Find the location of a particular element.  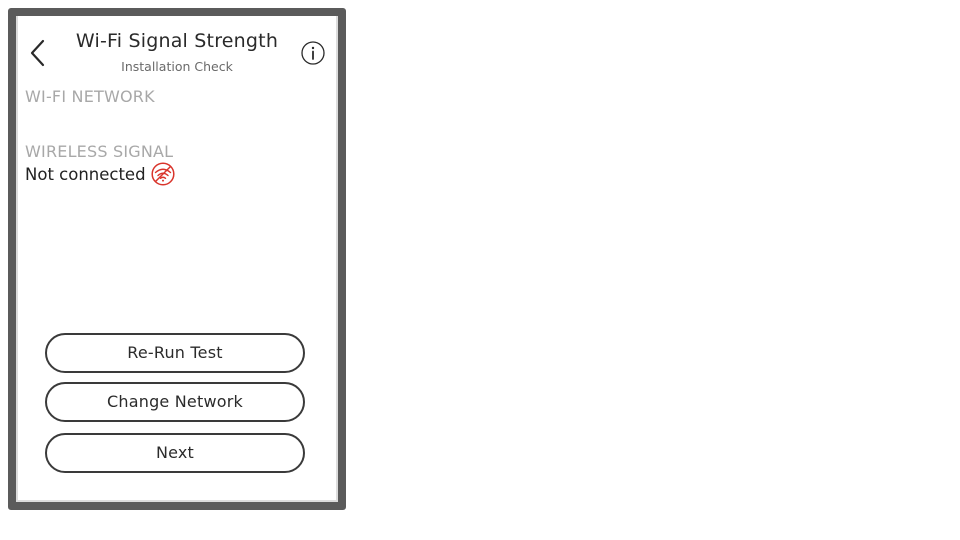

info-icon is located at coordinates (313, 53).